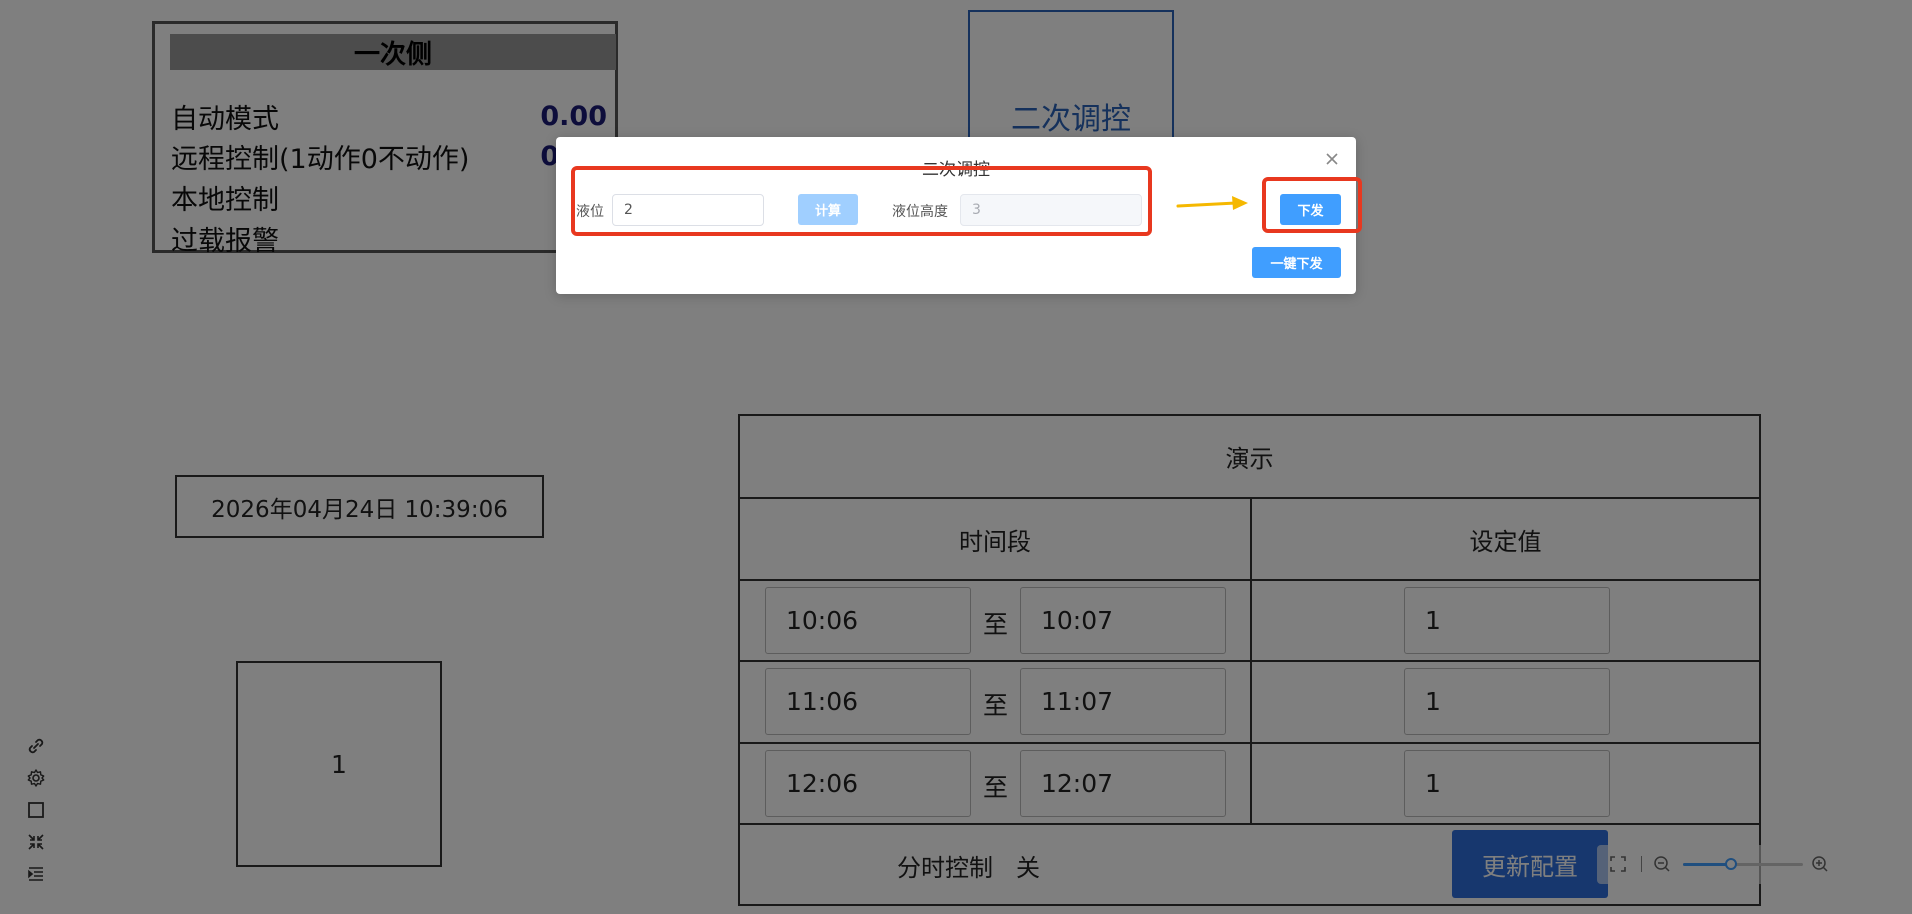 This screenshot has height=914, width=1912. What do you see at coordinates (1296, 262) in the screenshot?
I see `send-all-button: 一键下发` at bounding box center [1296, 262].